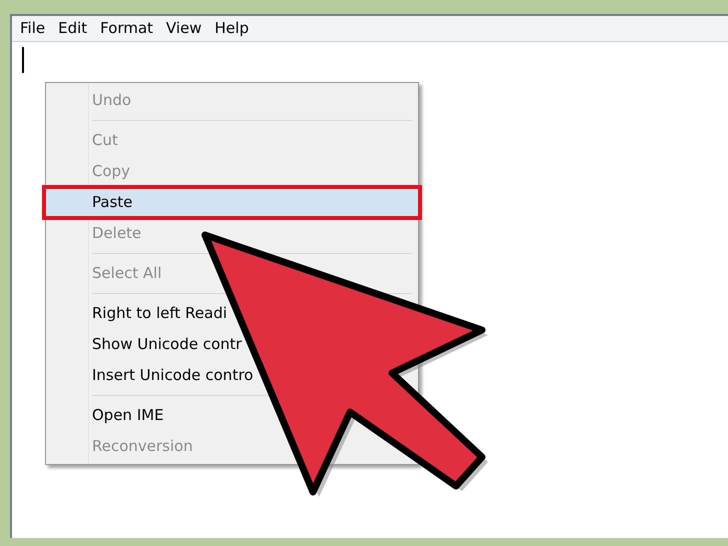  I want to click on menu-option: Open IME, so click(128, 415).